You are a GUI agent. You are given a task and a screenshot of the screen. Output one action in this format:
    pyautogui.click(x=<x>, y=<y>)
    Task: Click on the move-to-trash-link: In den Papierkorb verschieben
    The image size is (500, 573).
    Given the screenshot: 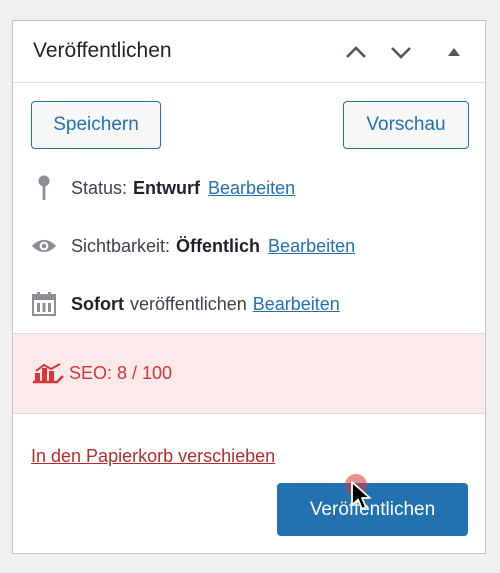 What is the action you would take?
    pyautogui.click(x=153, y=456)
    